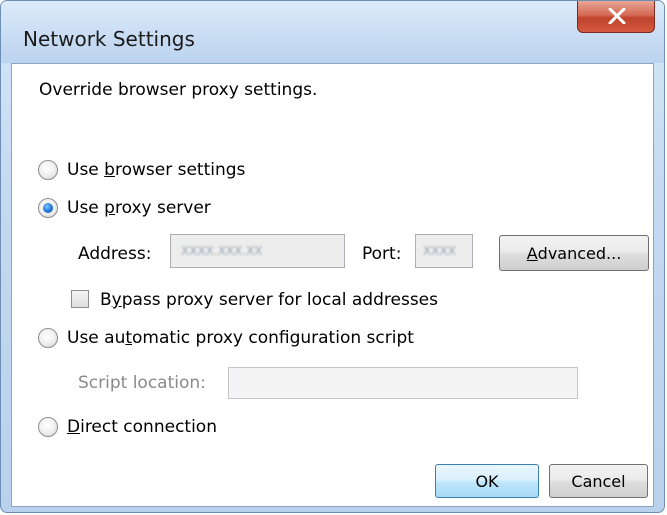  I want to click on radio-proxy-server, so click(48, 208).